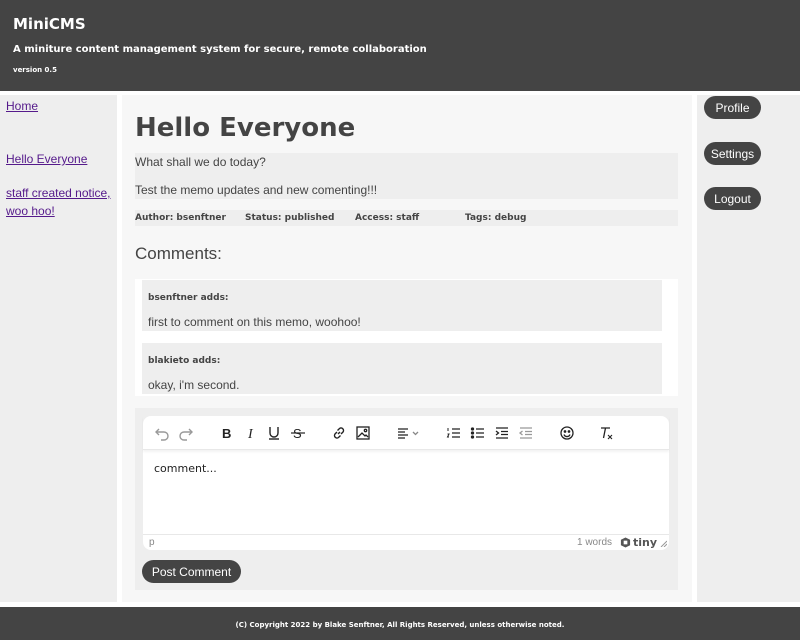  What do you see at coordinates (184, 361) in the screenshot?
I see `comment-author: blakieto adds:` at bounding box center [184, 361].